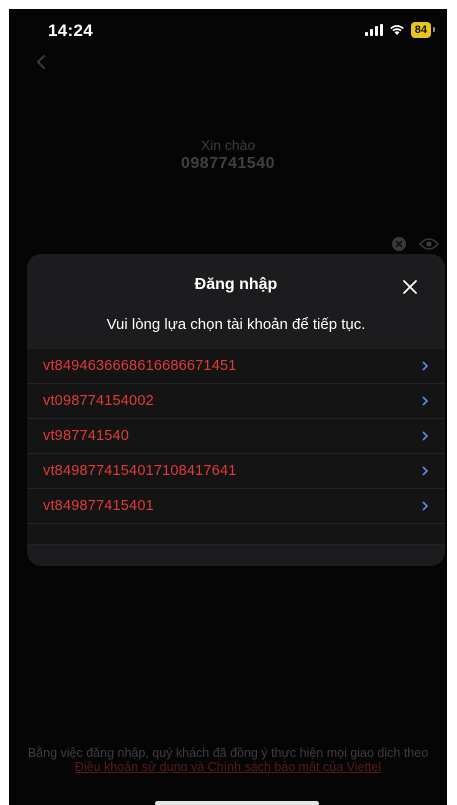 The image size is (457, 805). What do you see at coordinates (98, 401) in the screenshot?
I see `account-label: vt098774154002` at bounding box center [98, 401].